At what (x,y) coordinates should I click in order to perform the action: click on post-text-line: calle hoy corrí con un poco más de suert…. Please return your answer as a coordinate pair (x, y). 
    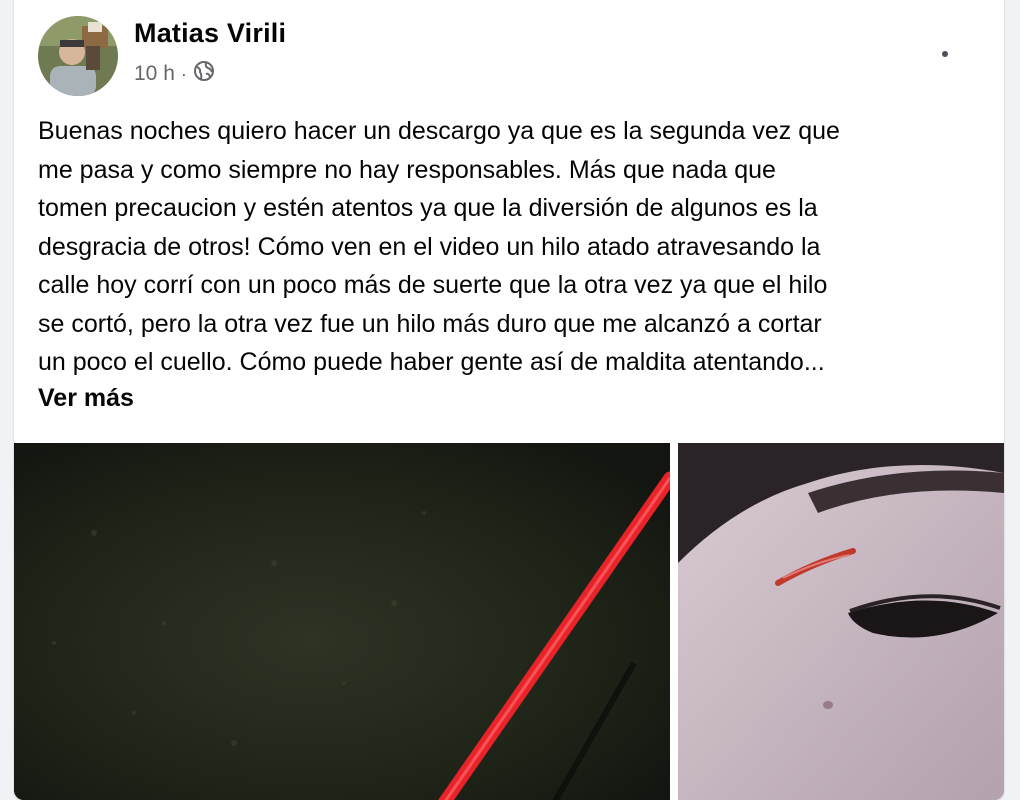
    Looking at the image, I should click on (433, 285).